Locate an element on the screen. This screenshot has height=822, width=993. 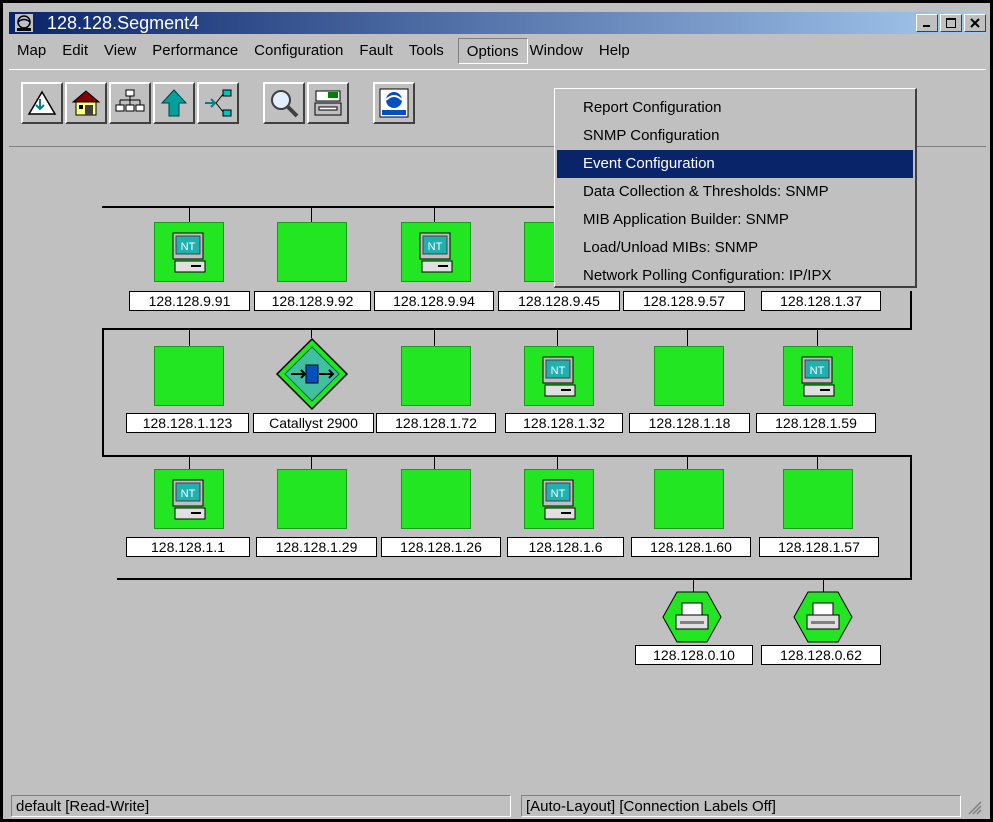
node-label: 128.128.1.18 is located at coordinates (689, 423).